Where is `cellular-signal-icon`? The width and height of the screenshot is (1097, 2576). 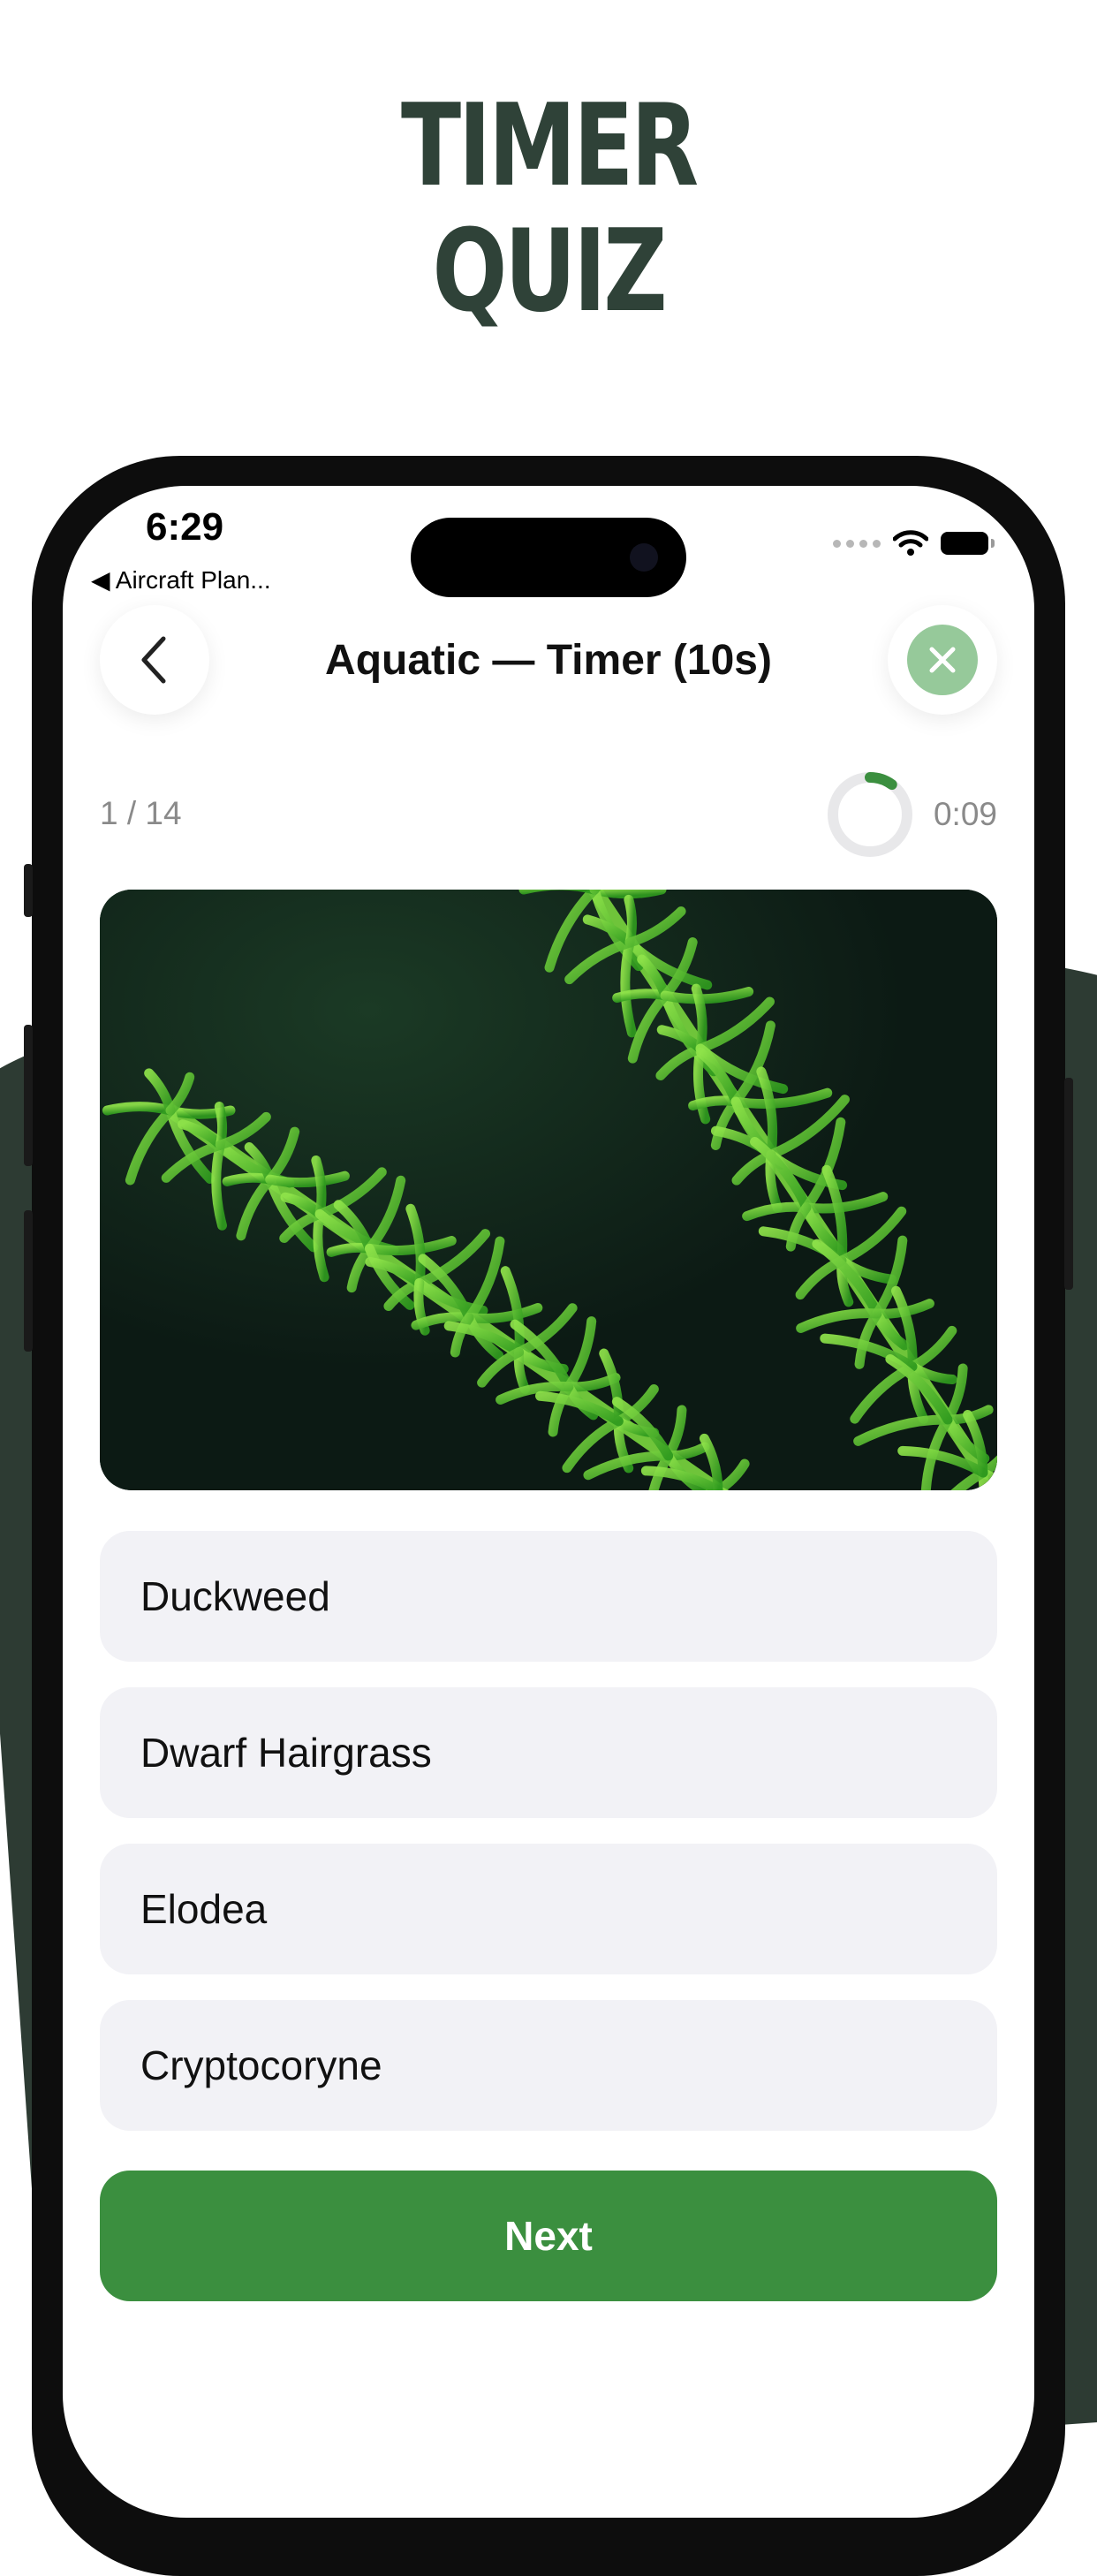 cellular-signal-icon is located at coordinates (857, 543).